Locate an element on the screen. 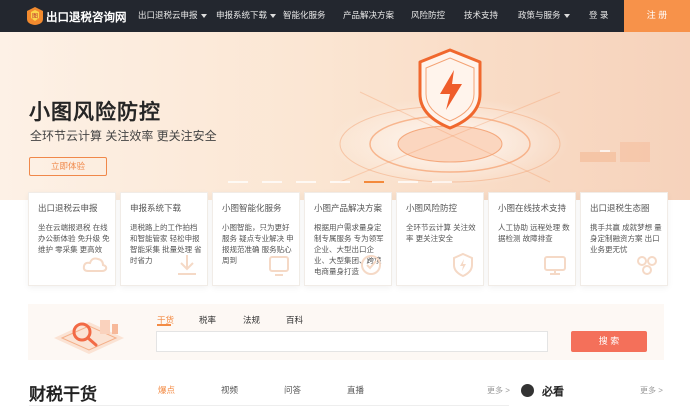 This screenshot has height=410, width=690. card-title: 小图风险防控 is located at coordinates (432, 208).